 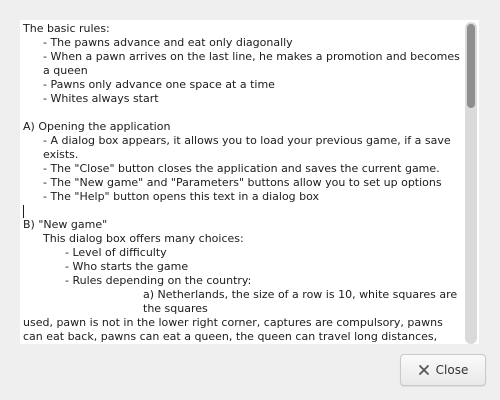 What do you see at coordinates (143, 238) in the screenshot?
I see `help-text-line-content: This dialog box offers many choices:` at bounding box center [143, 238].